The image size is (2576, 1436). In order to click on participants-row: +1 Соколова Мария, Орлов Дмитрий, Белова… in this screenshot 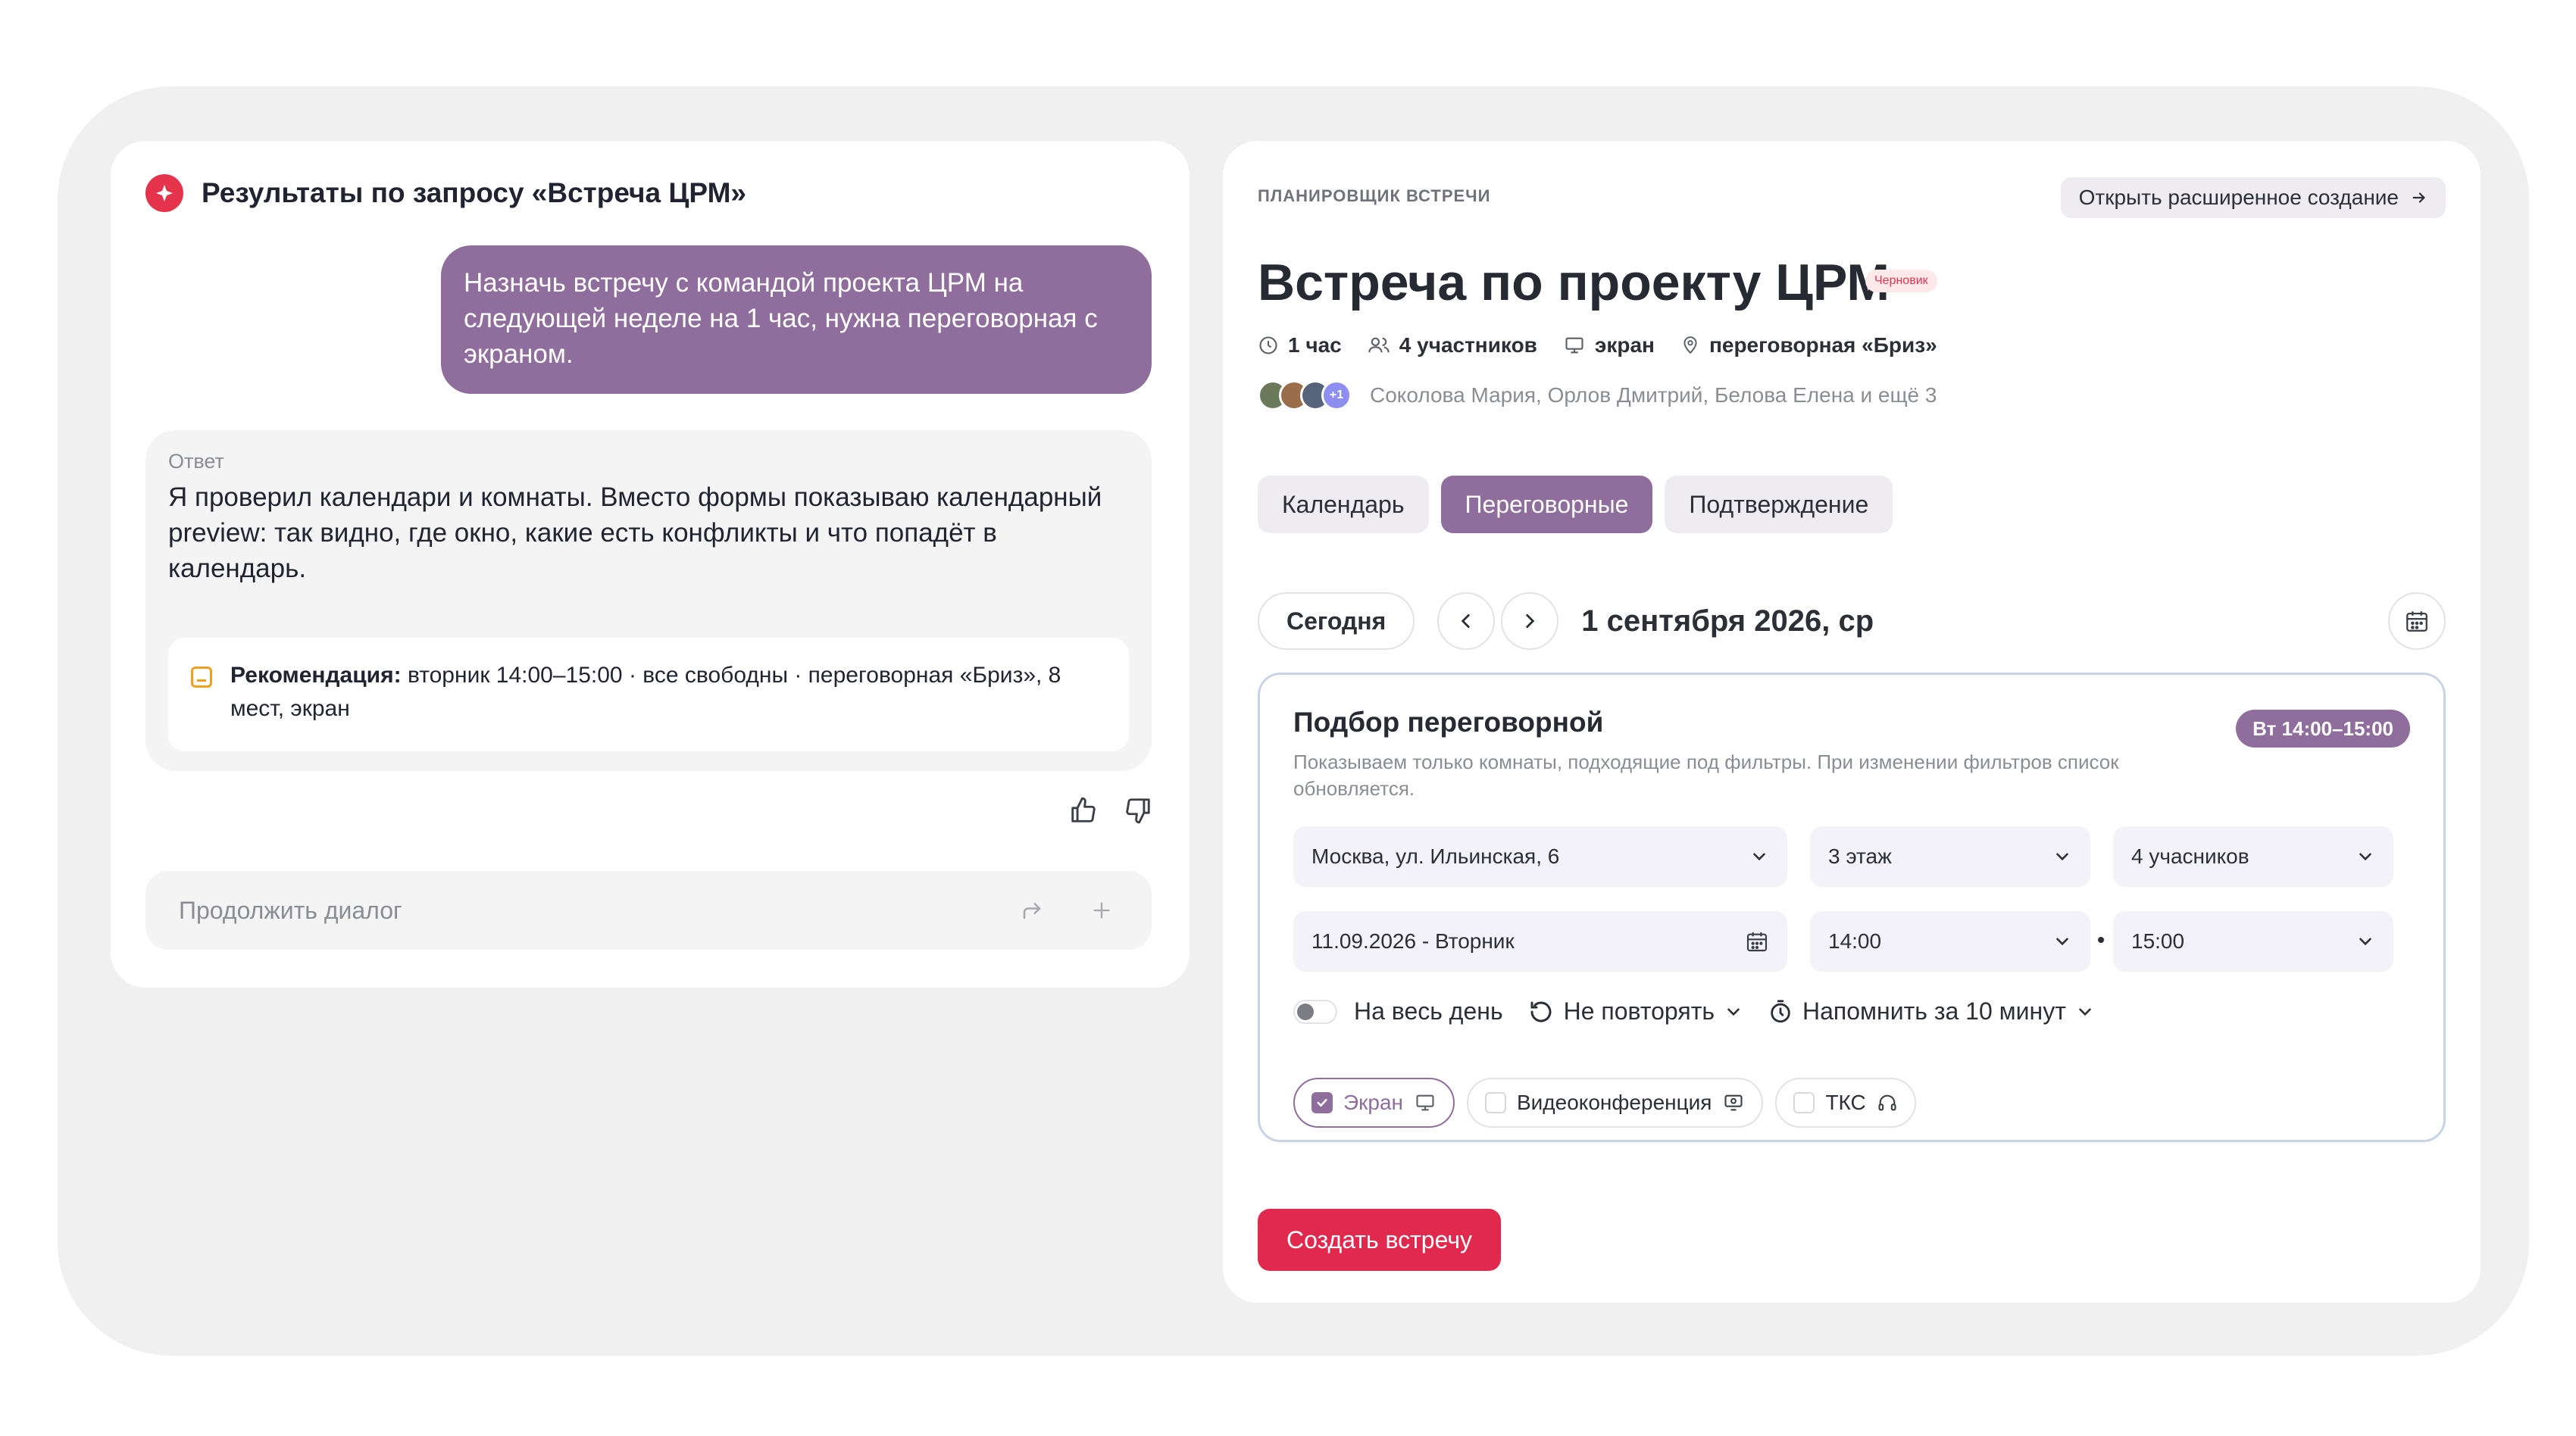, I will do `click(1597, 395)`.